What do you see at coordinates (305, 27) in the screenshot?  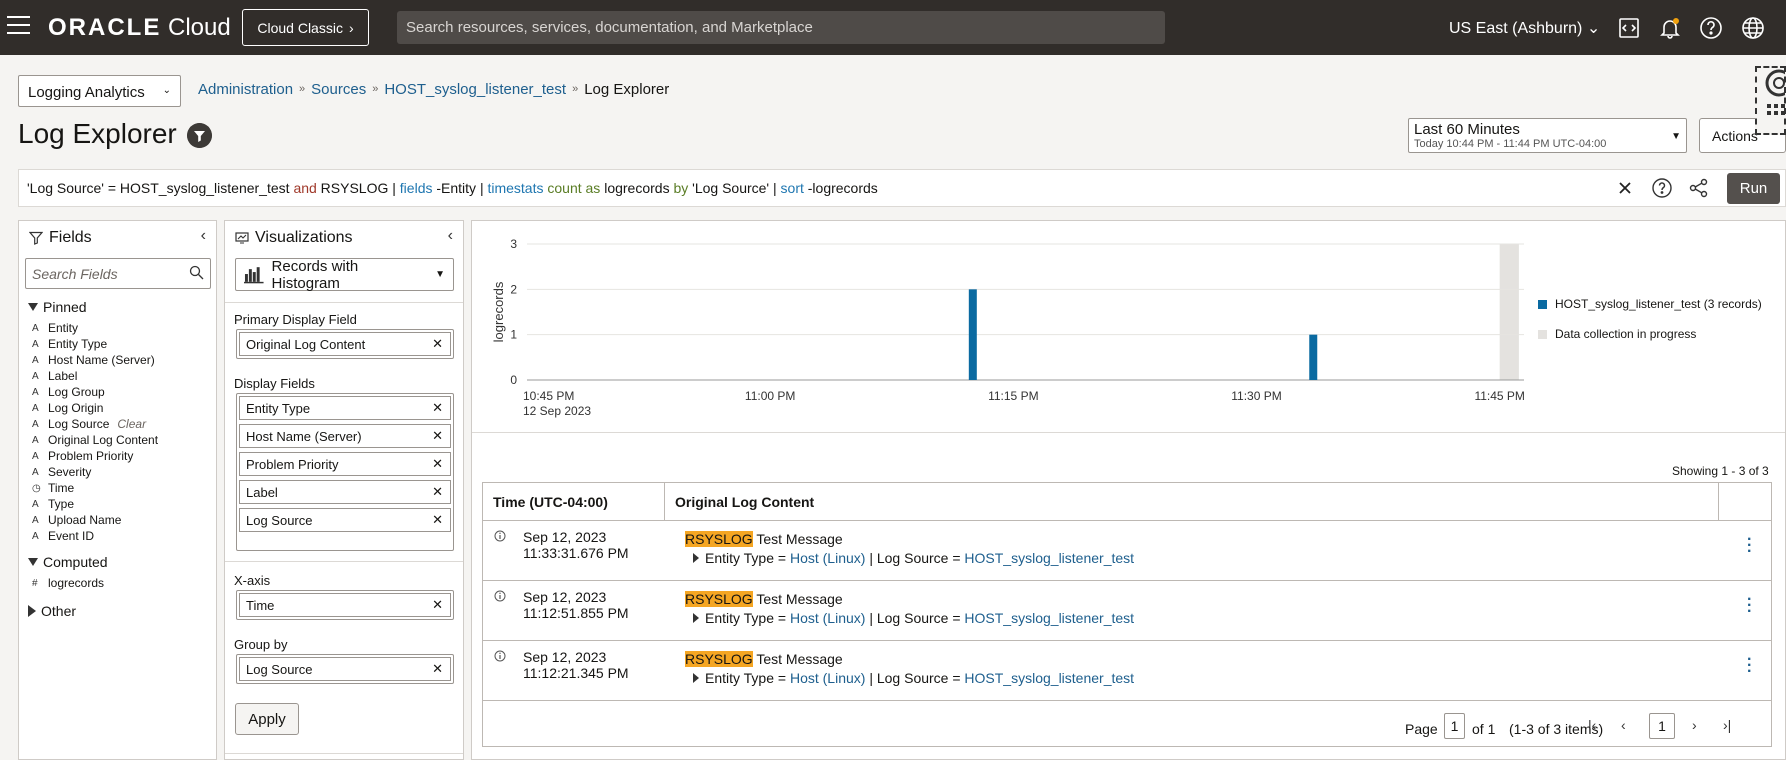 I see `cloud-classic-button: Cloud Classic ›` at bounding box center [305, 27].